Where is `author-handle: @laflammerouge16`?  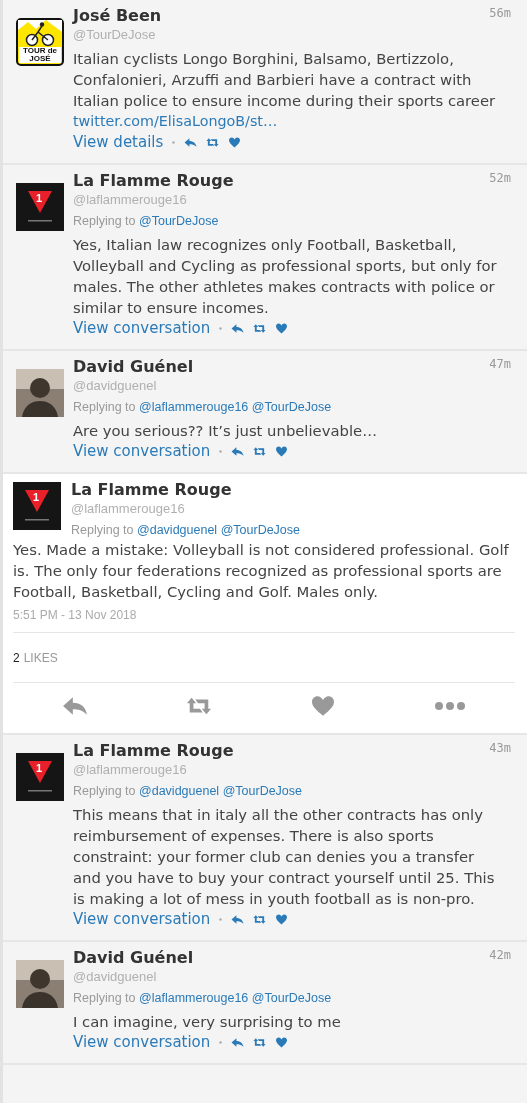 author-handle: @laflammerouge16 is located at coordinates (293, 508).